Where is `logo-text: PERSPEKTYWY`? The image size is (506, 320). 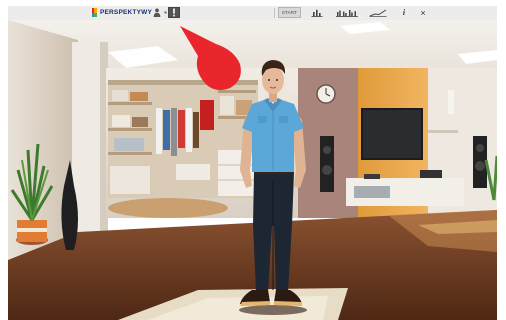 logo-text: PERSPEKTYWY is located at coordinates (125, 12).